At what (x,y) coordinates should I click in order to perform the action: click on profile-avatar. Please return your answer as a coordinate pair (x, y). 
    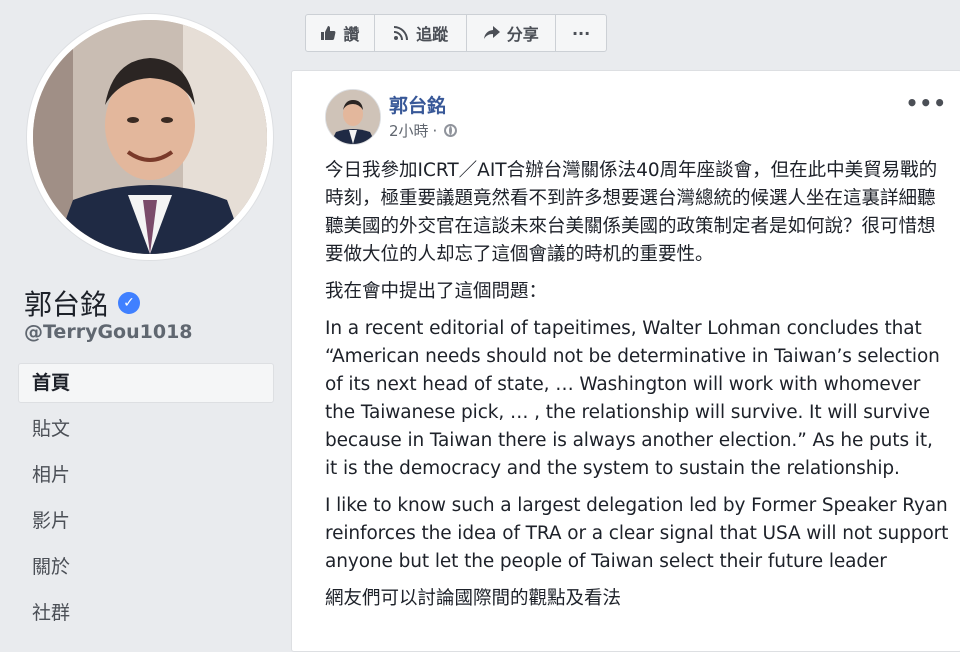
    Looking at the image, I should click on (150, 137).